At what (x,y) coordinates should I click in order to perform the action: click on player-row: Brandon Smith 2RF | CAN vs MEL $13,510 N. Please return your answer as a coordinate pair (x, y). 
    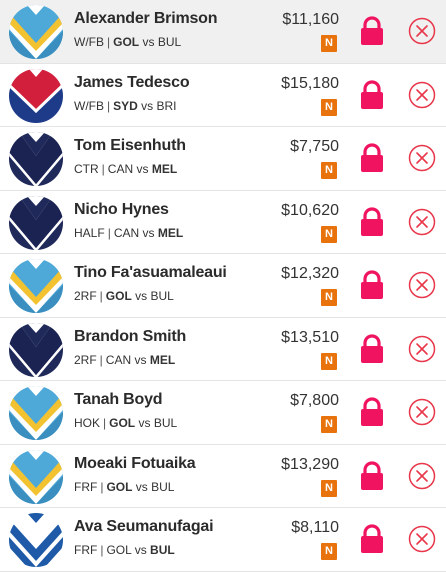
    Looking at the image, I should click on (223, 349).